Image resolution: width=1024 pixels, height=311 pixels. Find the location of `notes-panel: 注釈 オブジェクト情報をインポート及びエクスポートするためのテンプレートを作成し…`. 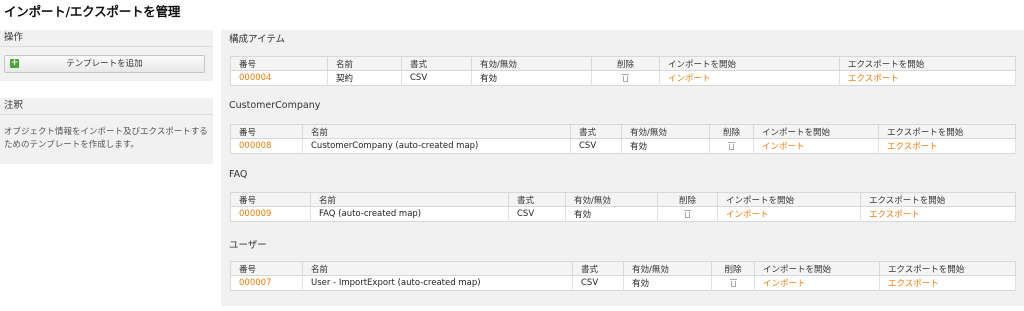

notes-panel: 注釈 オブジェクト情報をインポート及びエクスポートするためのテンプレートを作成し… is located at coordinates (106, 131).